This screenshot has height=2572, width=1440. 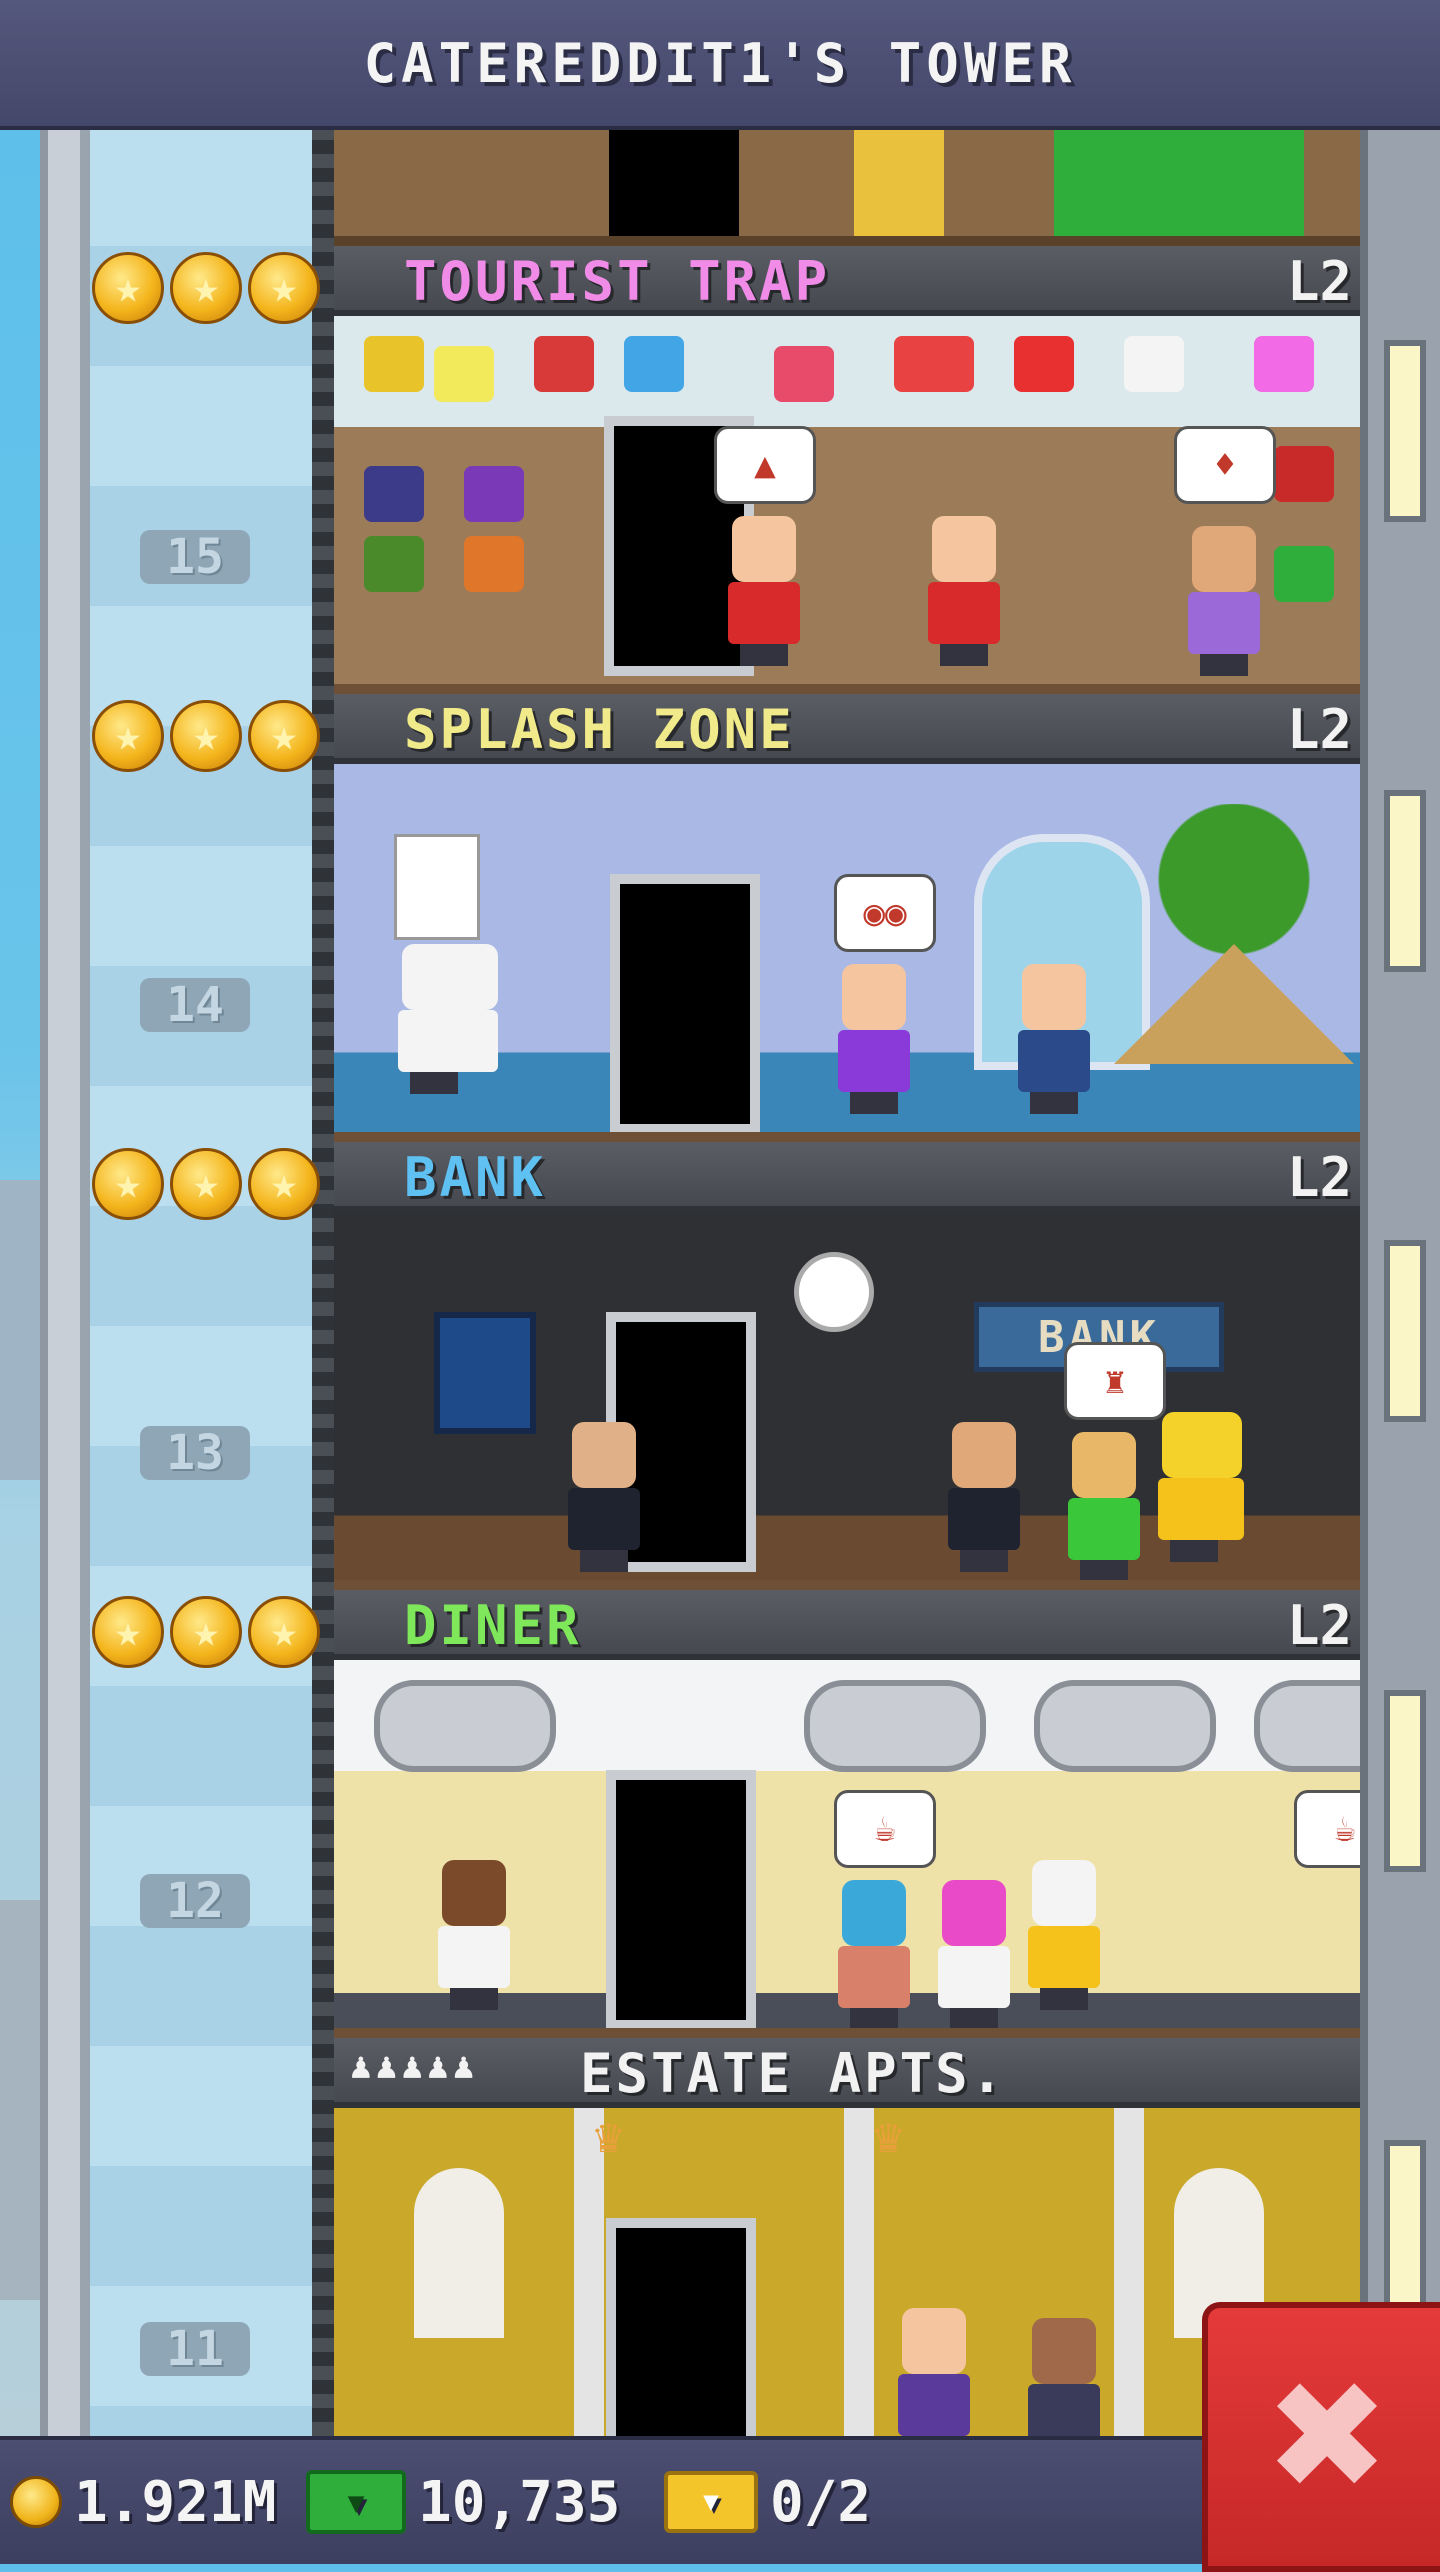 I want to click on floor-tourist-trap: TOURIST TRAP L2 ▲ ♦, so click(x=847, y=470).